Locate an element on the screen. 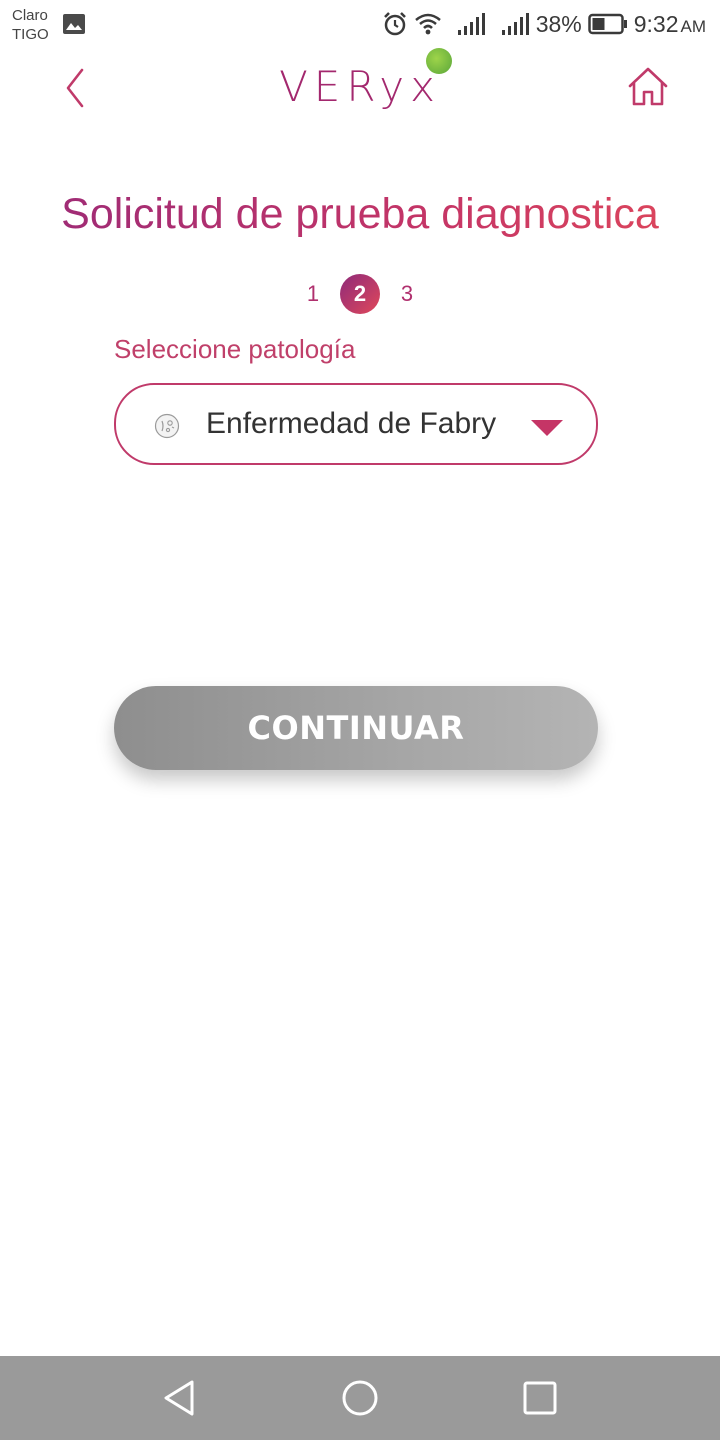 This screenshot has width=720, height=1440. pathology-select: Enfermedad de Fabry is located at coordinates (356, 424).